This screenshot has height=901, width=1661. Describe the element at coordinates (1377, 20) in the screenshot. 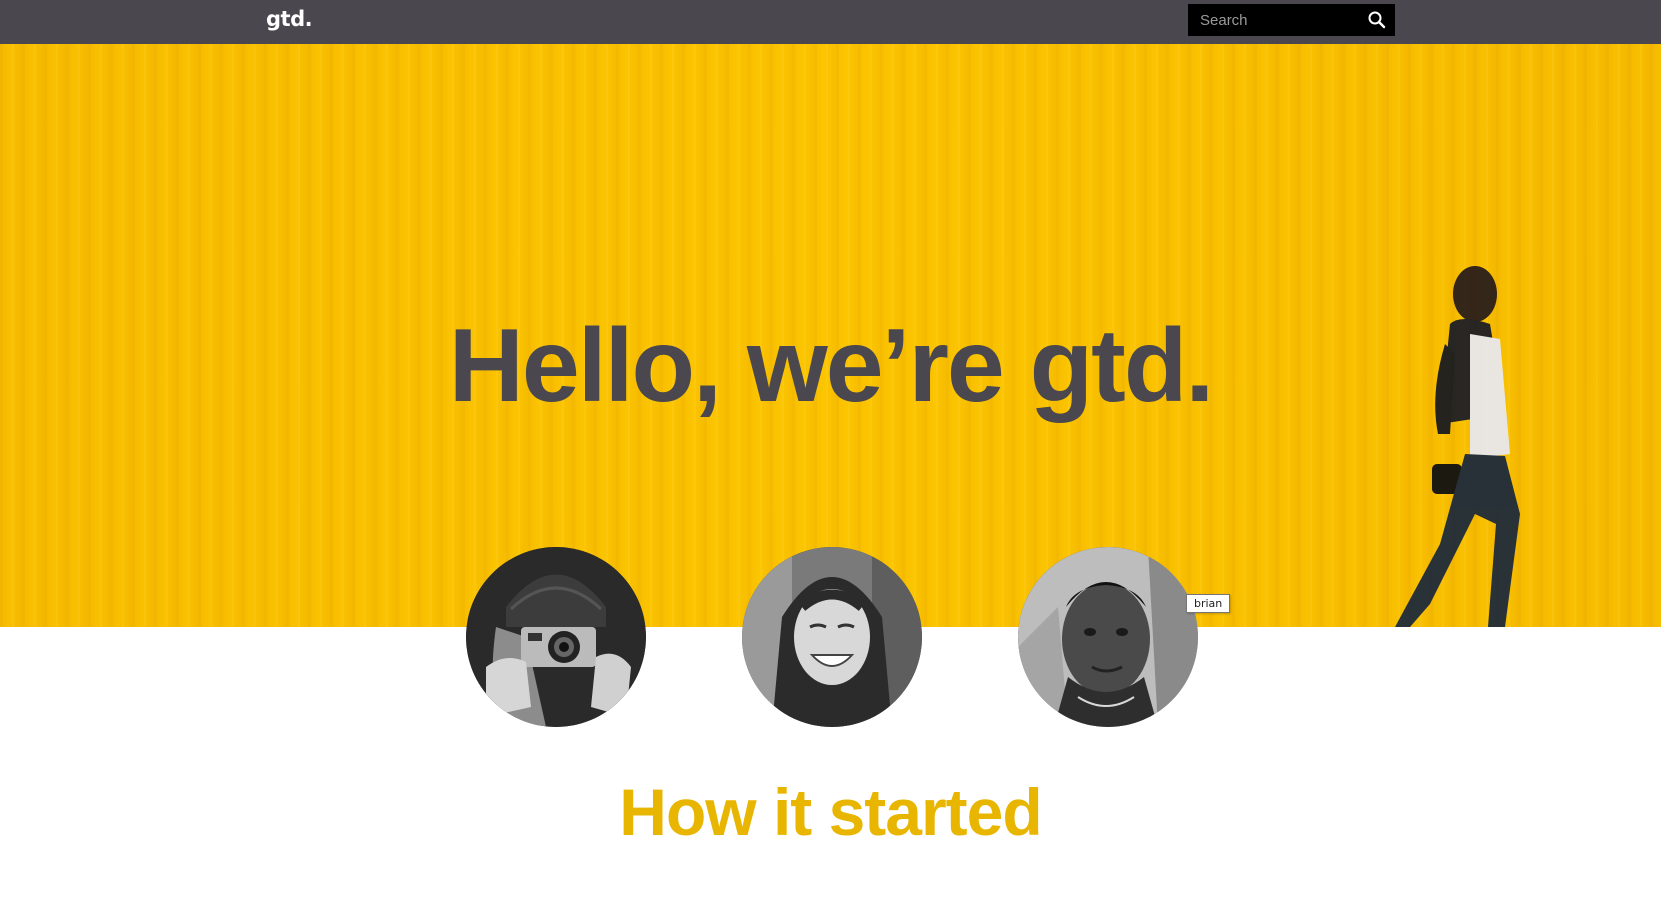

I see `search-icon` at that location.